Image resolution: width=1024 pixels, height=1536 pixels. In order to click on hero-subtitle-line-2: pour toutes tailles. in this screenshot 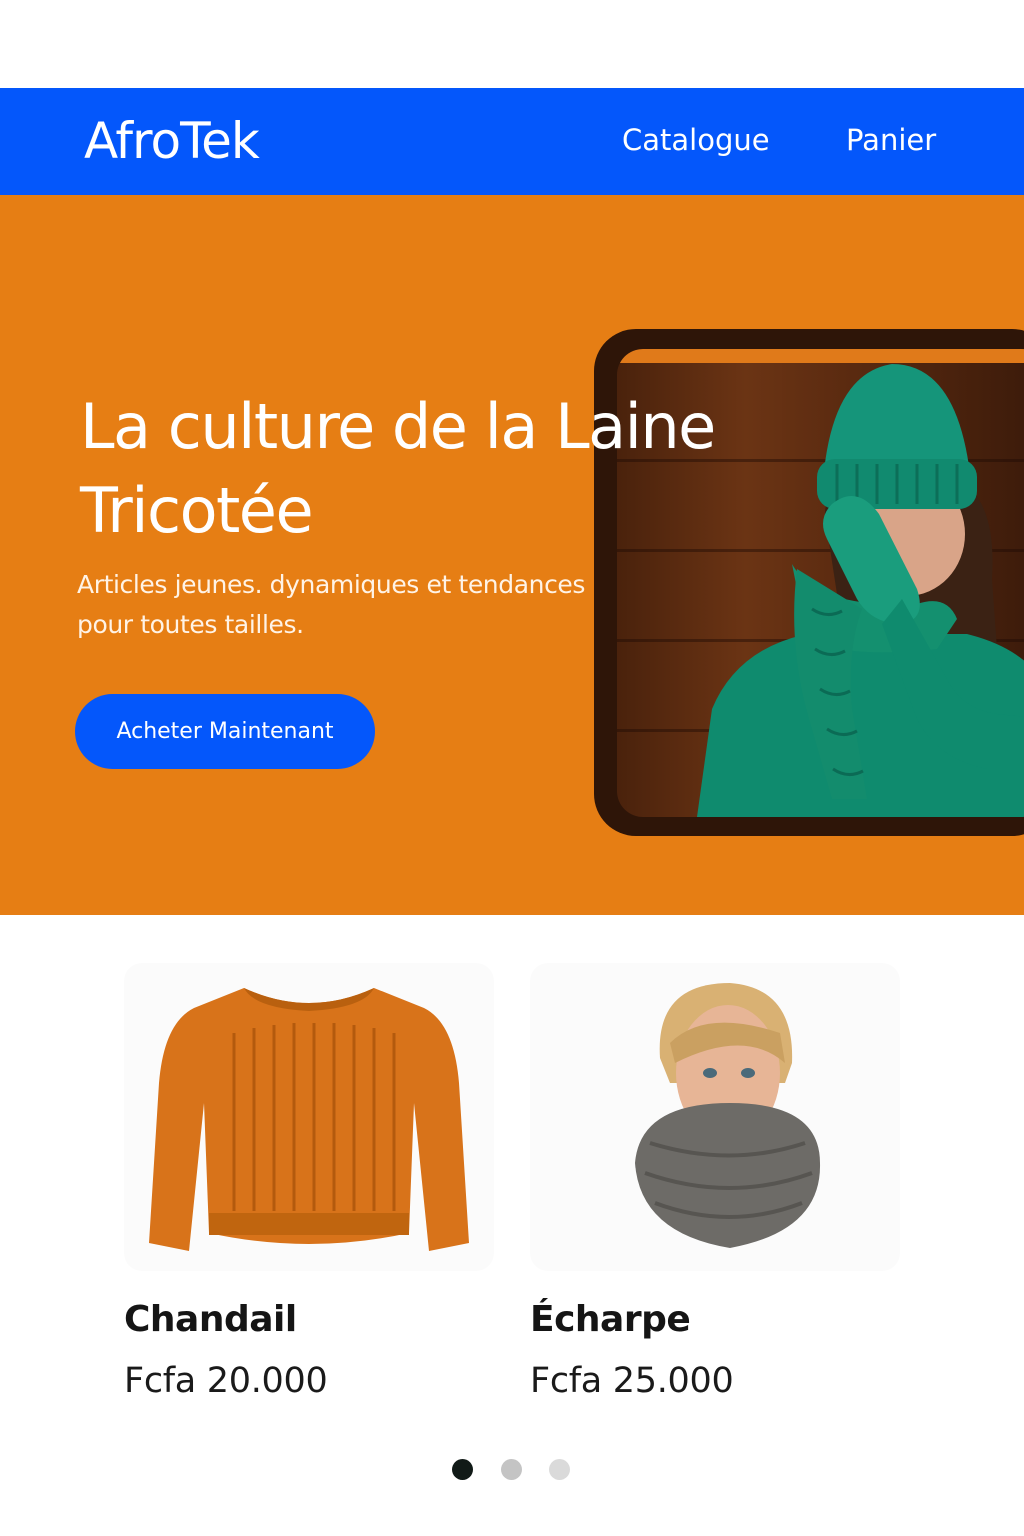, I will do `click(190, 624)`.